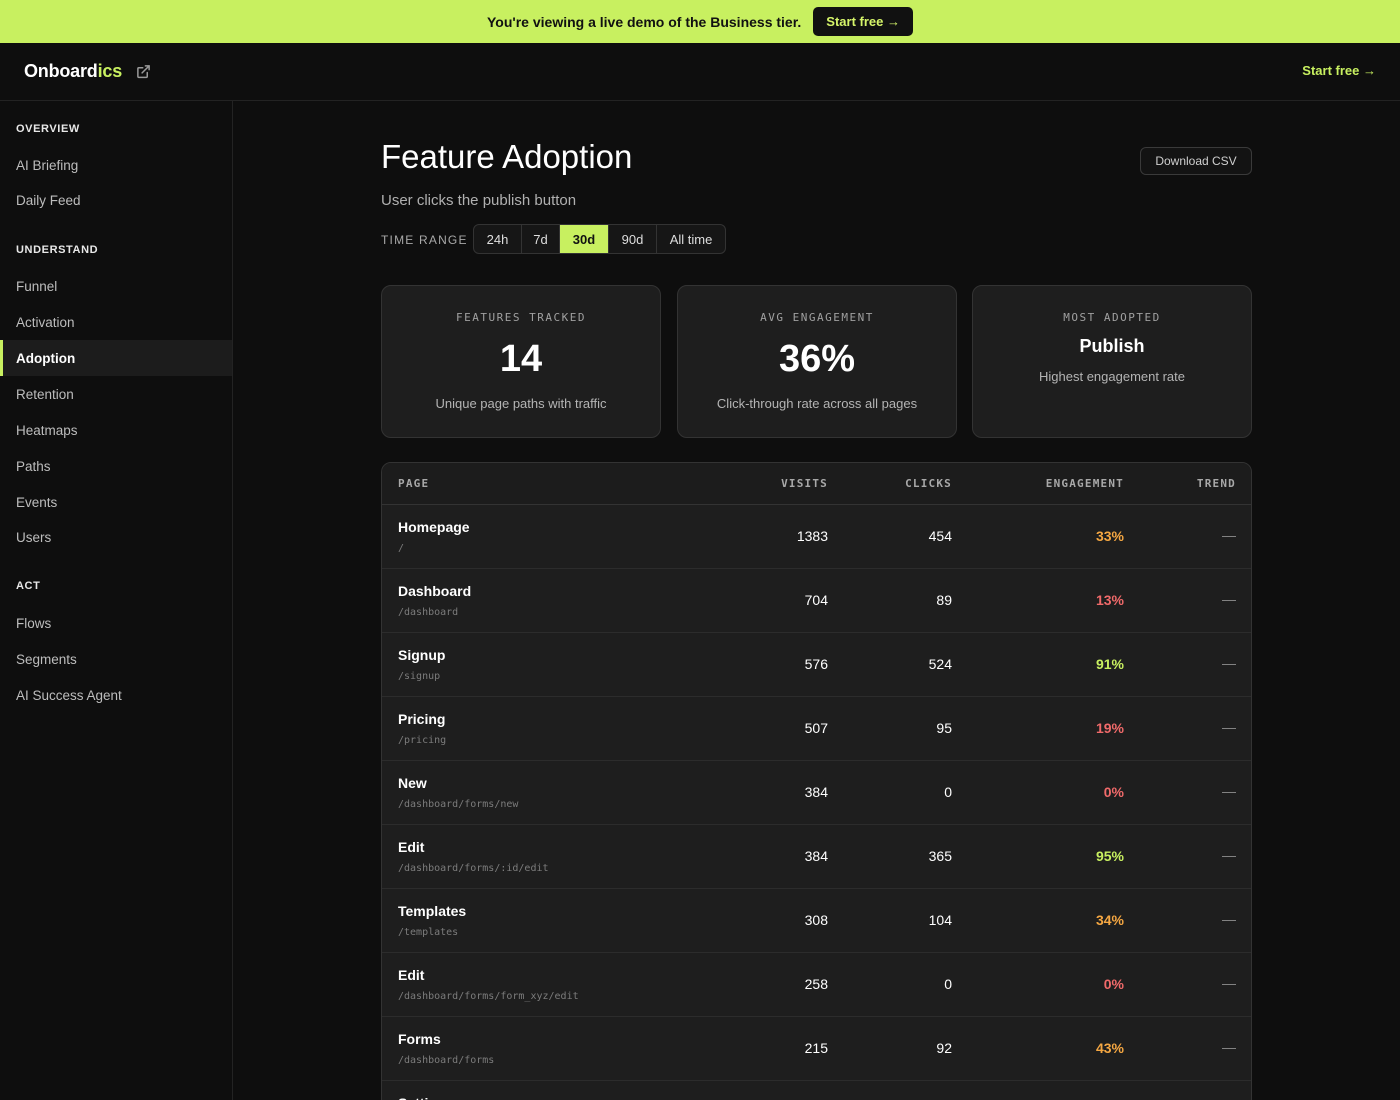  I want to click on clicks-value: 365, so click(940, 856).